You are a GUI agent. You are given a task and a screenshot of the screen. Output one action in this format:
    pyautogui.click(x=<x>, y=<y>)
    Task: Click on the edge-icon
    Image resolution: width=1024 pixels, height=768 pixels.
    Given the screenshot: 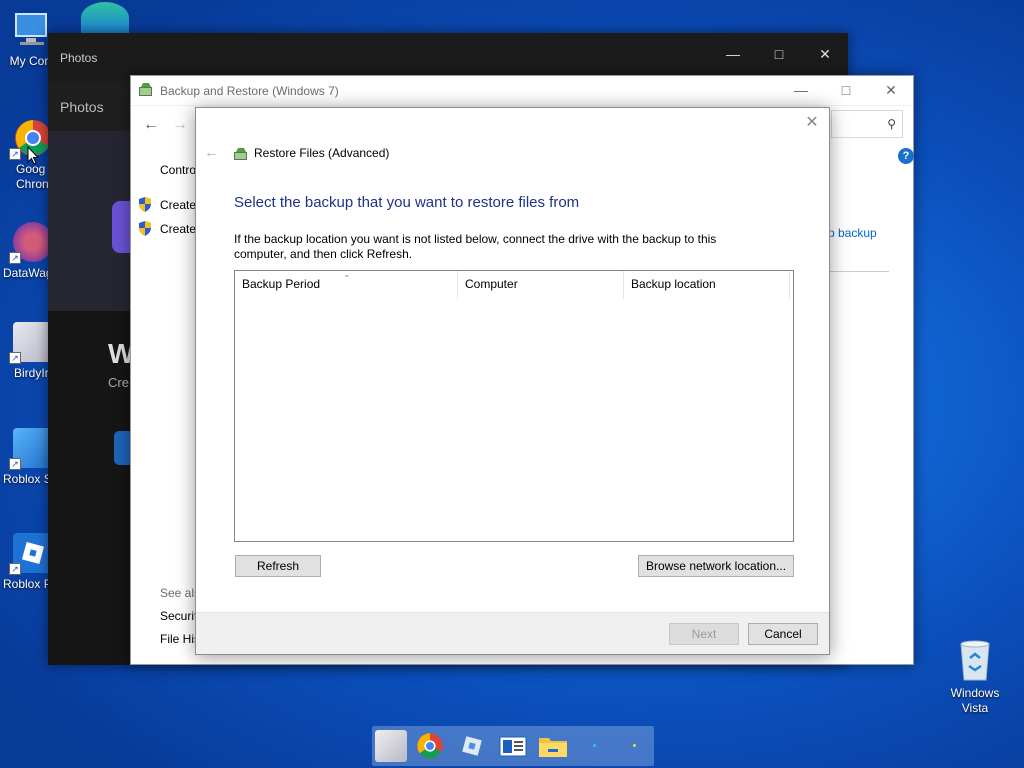 What is the action you would take?
    pyautogui.click(x=105, y=18)
    